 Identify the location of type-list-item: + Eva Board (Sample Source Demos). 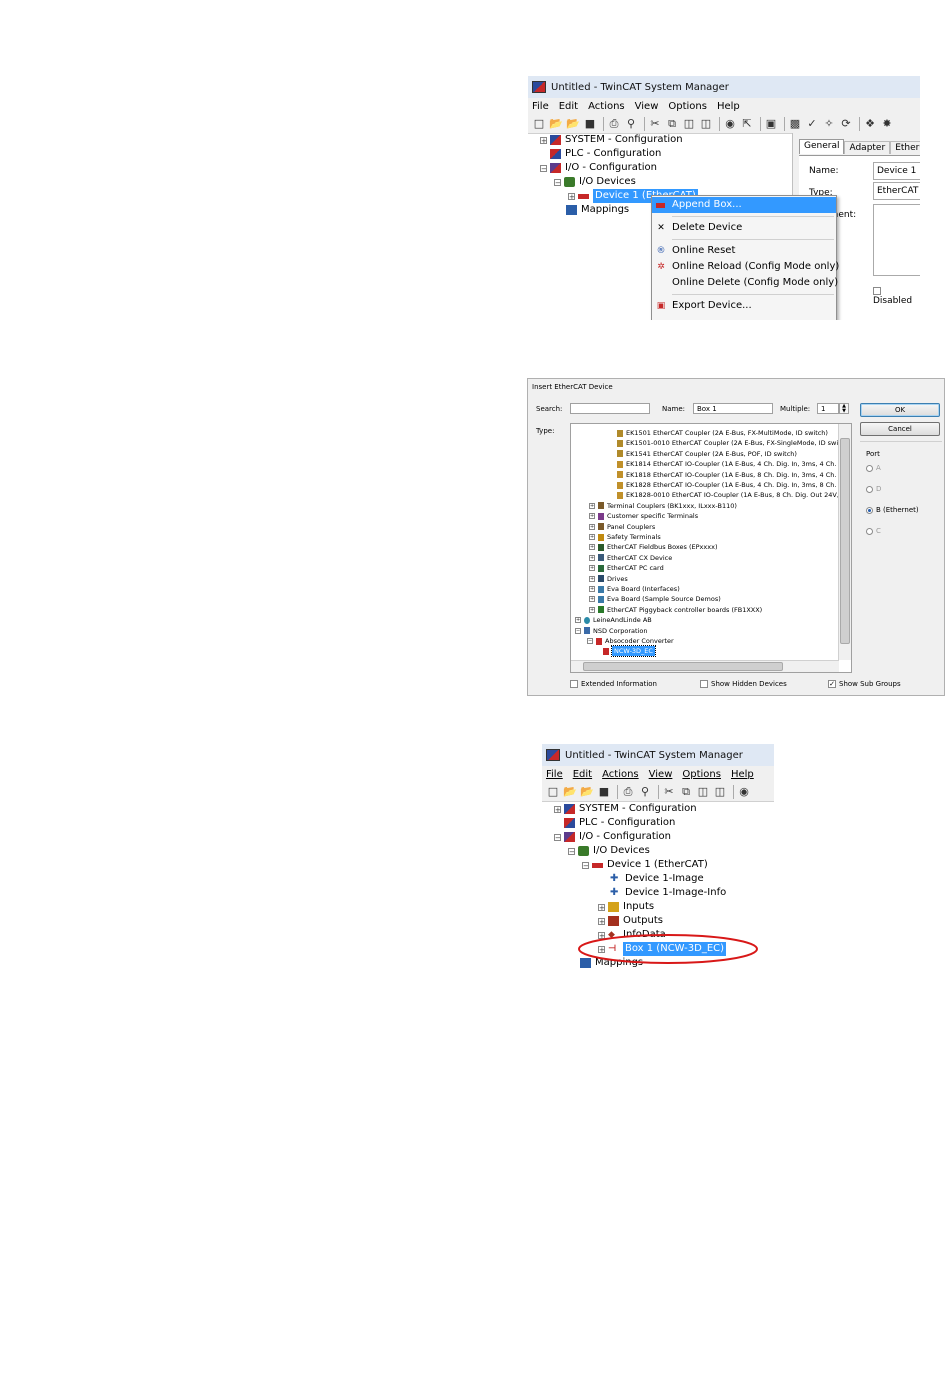
(655, 599).